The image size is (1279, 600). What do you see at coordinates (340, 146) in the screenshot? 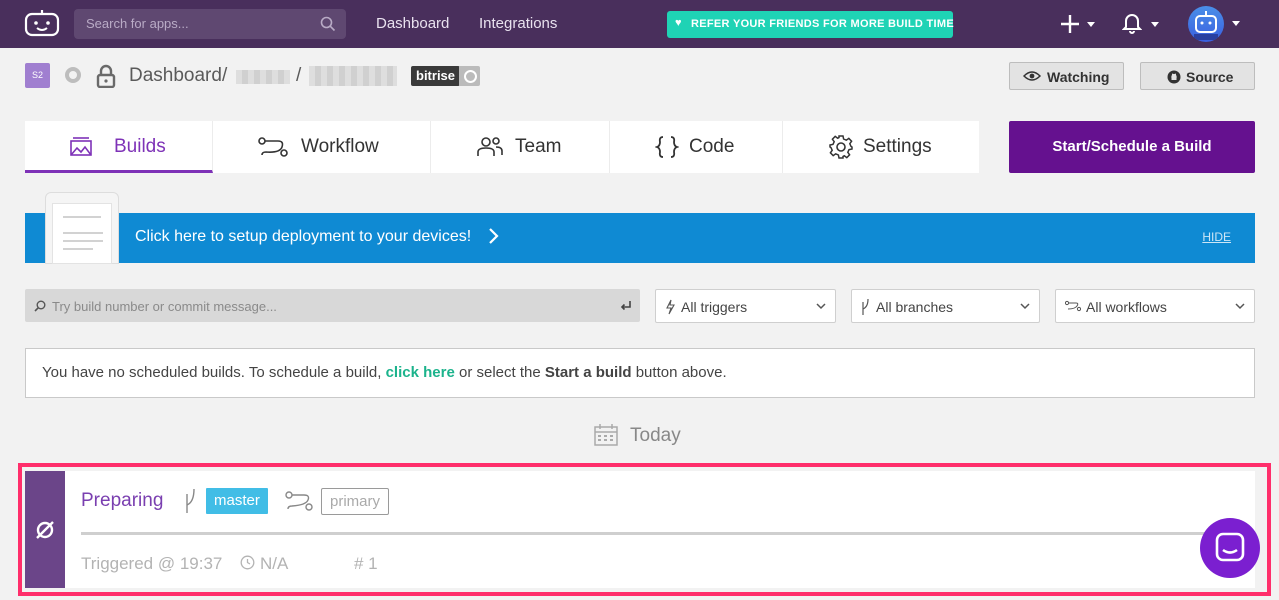
I see `tab-workflow-label: Workflow` at bounding box center [340, 146].